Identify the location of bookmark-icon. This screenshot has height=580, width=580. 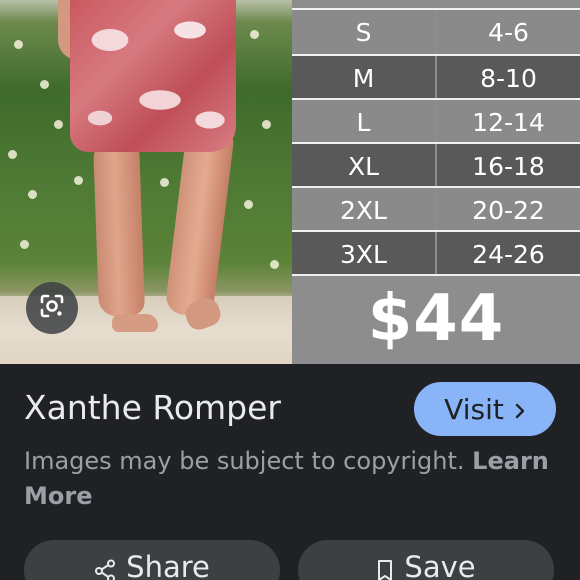
(385, 568).